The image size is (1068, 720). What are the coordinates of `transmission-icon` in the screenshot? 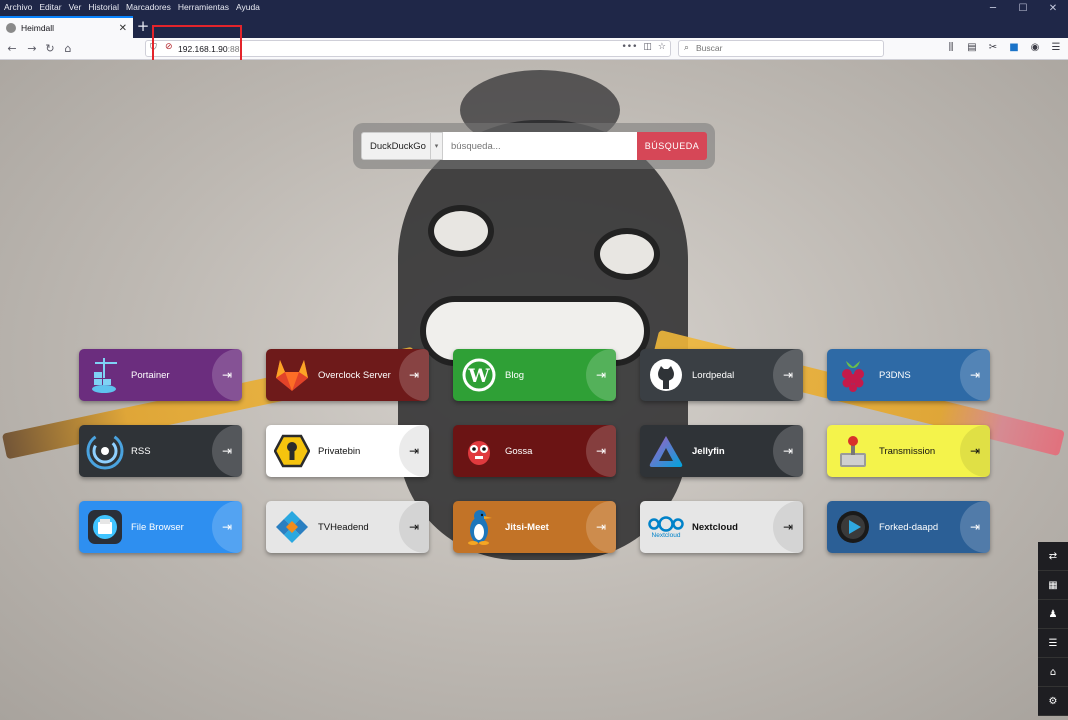 It's located at (853, 451).